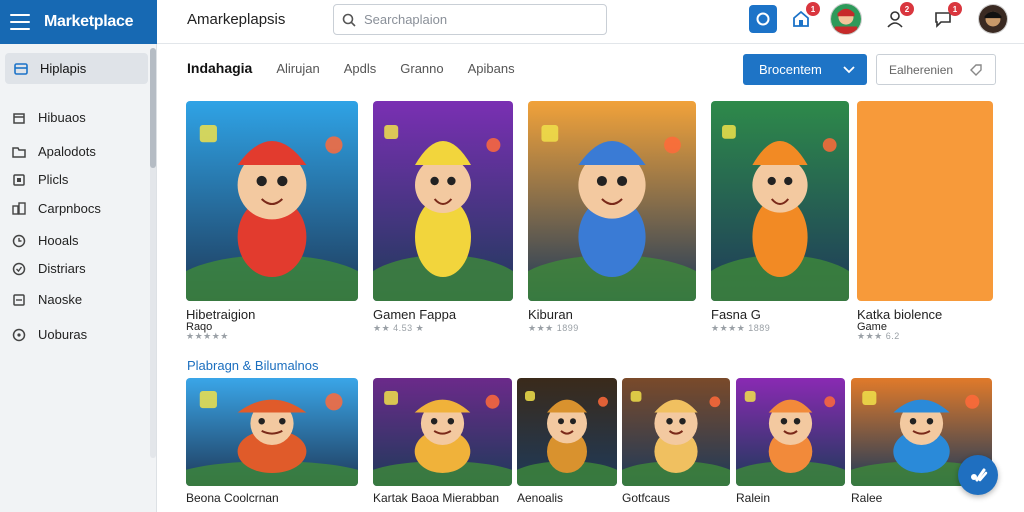 This screenshot has height=512, width=1024. I want to click on app-title: Katka biolence, so click(900, 314).